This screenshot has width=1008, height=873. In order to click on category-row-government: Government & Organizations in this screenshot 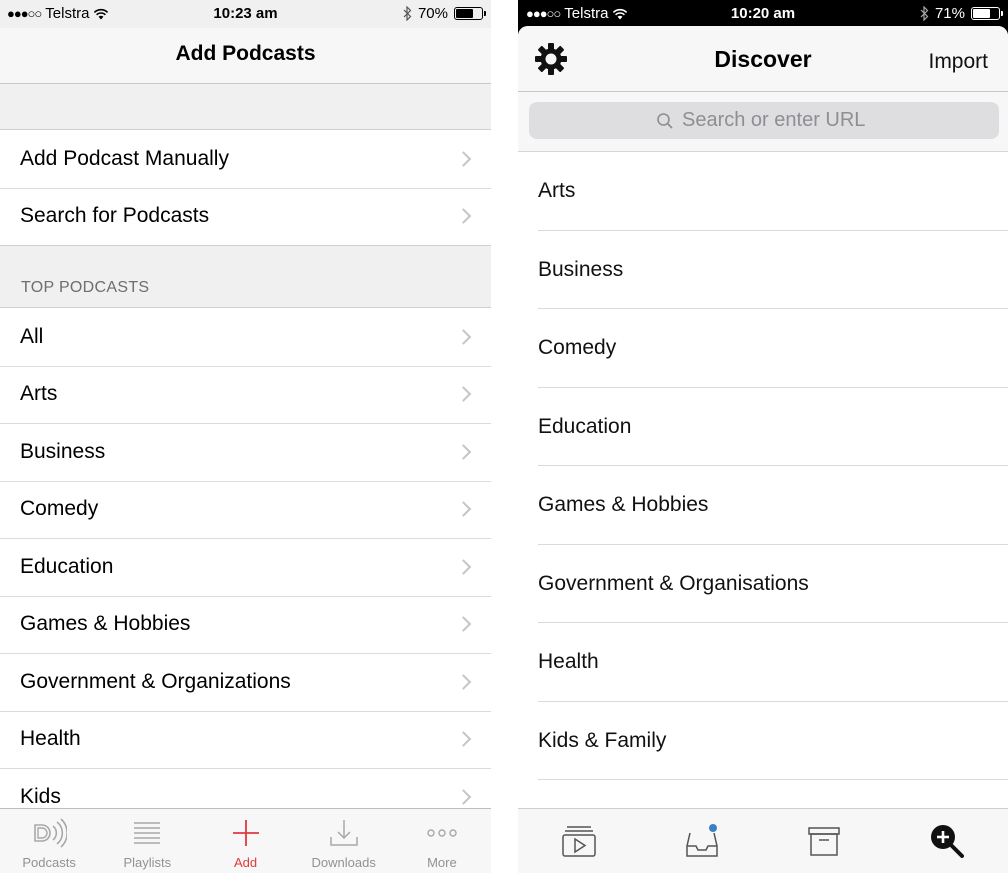, I will do `click(245, 682)`.